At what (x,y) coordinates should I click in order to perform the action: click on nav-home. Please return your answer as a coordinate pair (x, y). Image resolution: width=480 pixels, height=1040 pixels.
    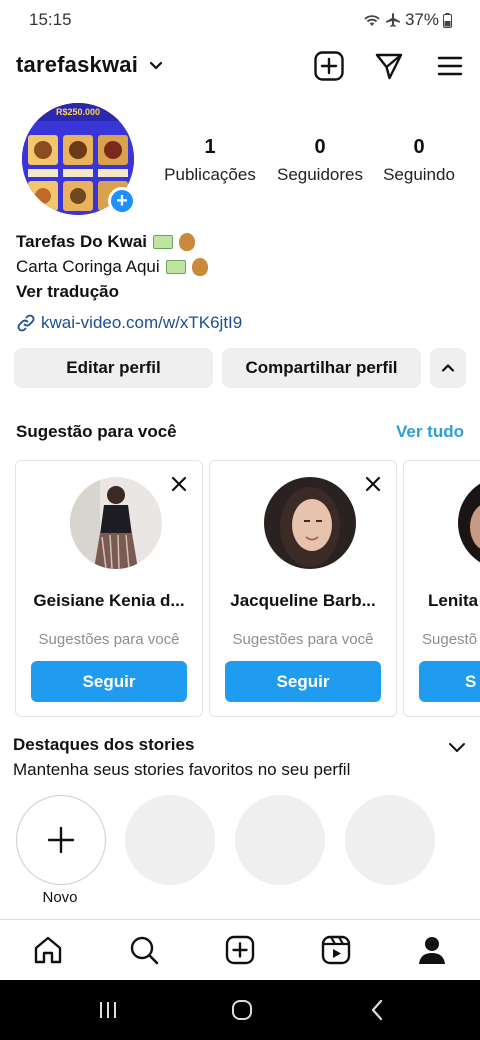
    Looking at the image, I should click on (48, 950).